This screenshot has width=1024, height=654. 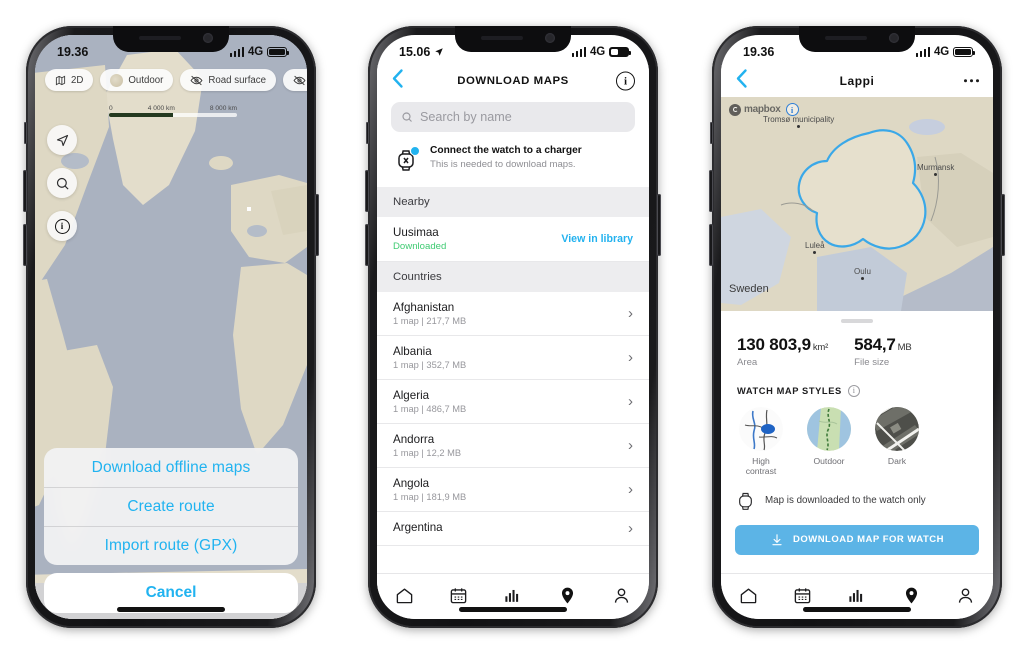 What do you see at coordinates (412, 351) in the screenshot?
I see `row-name: Albania` at bounding box center [412, 351].